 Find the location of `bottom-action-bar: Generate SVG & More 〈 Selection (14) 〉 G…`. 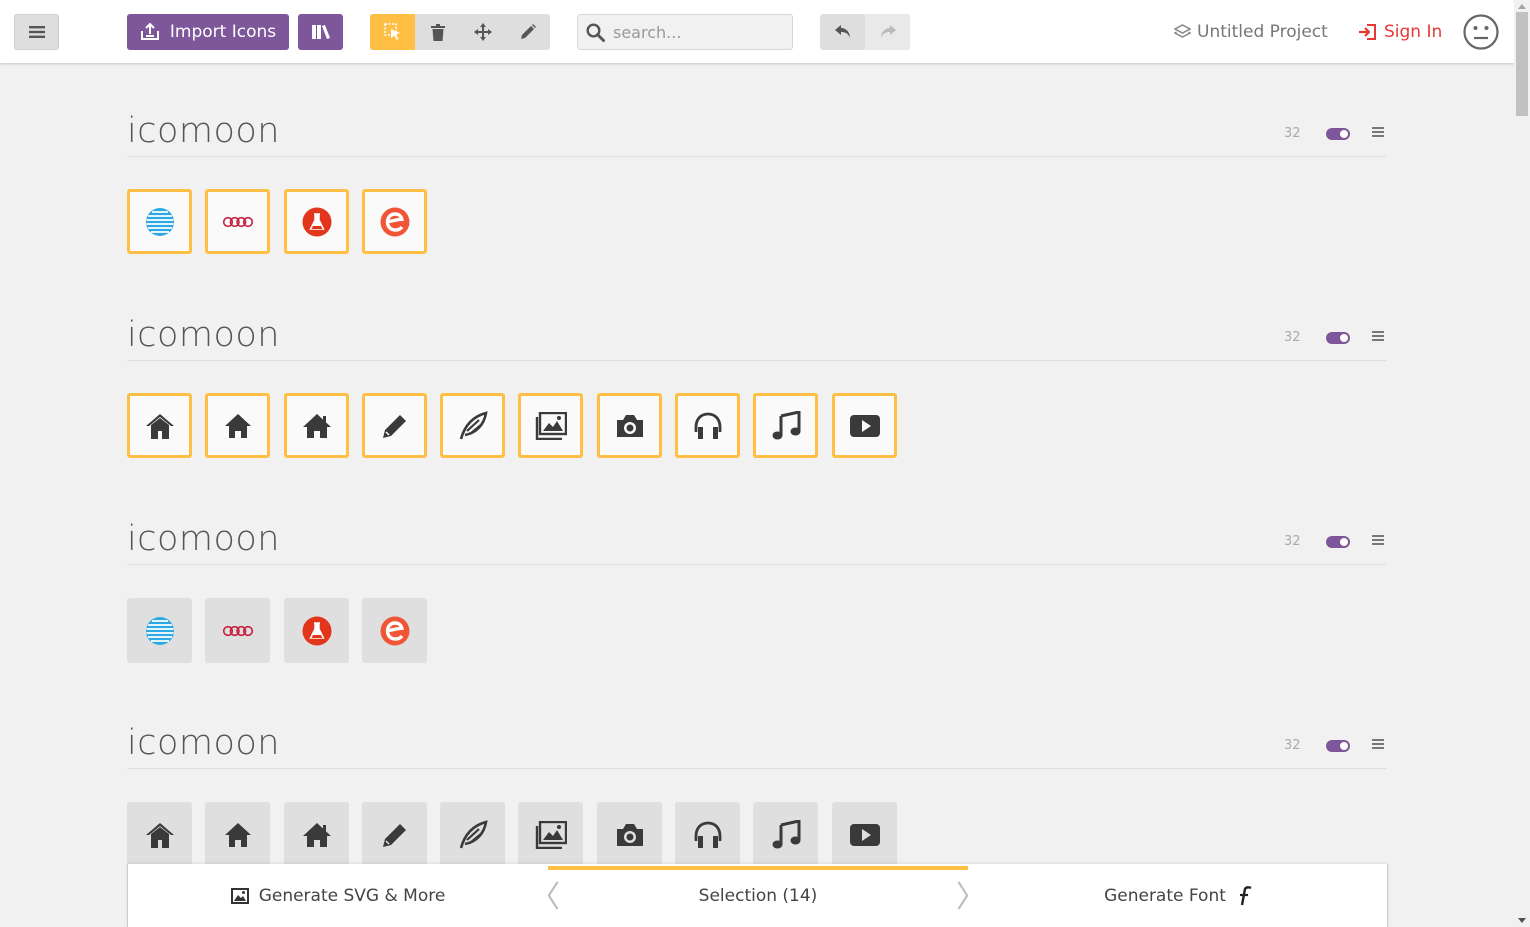

bottom-action-bar: Generate SVG & More 〈 Selection (14) 〉 G… is located at coordinates (757, 895).